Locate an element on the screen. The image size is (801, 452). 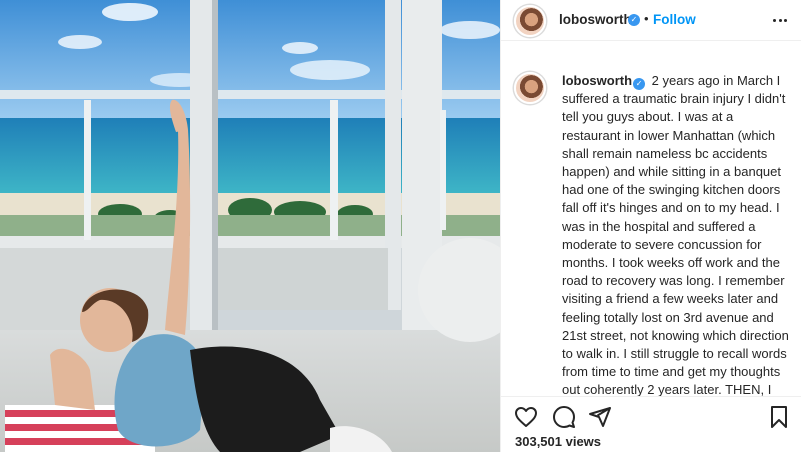
verified-badge-icon: ✓ is located at coordinates (634, 20).